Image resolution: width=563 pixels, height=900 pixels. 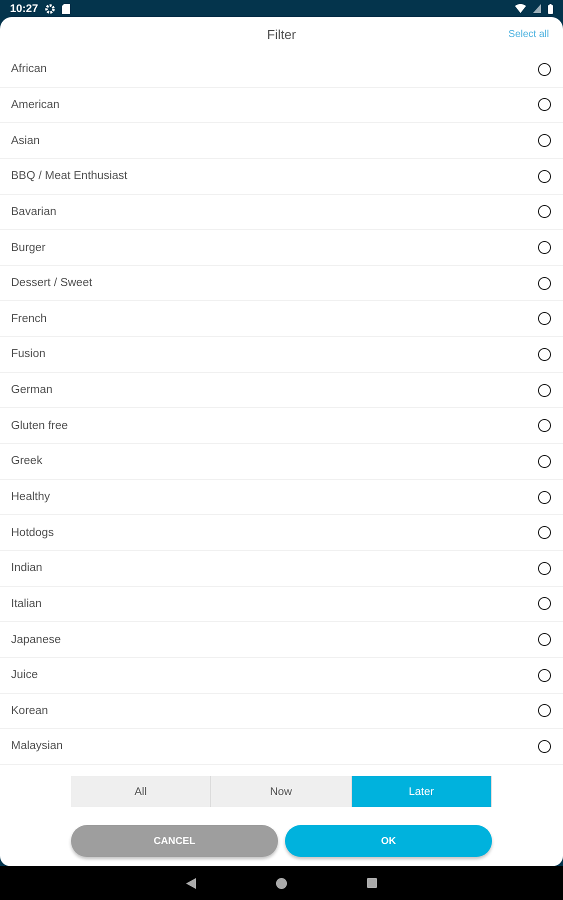 What do you see at coordinates (281, 176) in the screenshot?
I see `filter-option: BBQ / Meat Enthusiast` at bounding box center [281, 176].